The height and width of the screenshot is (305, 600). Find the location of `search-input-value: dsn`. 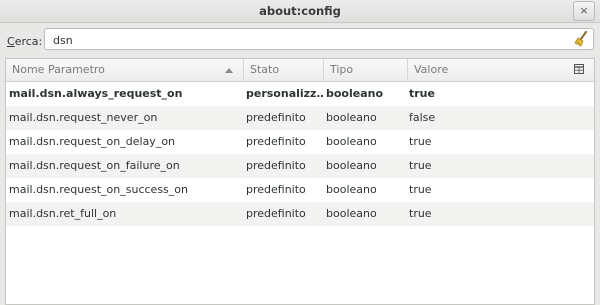

search-input-value: dsn is located at coordinates (63, 40).